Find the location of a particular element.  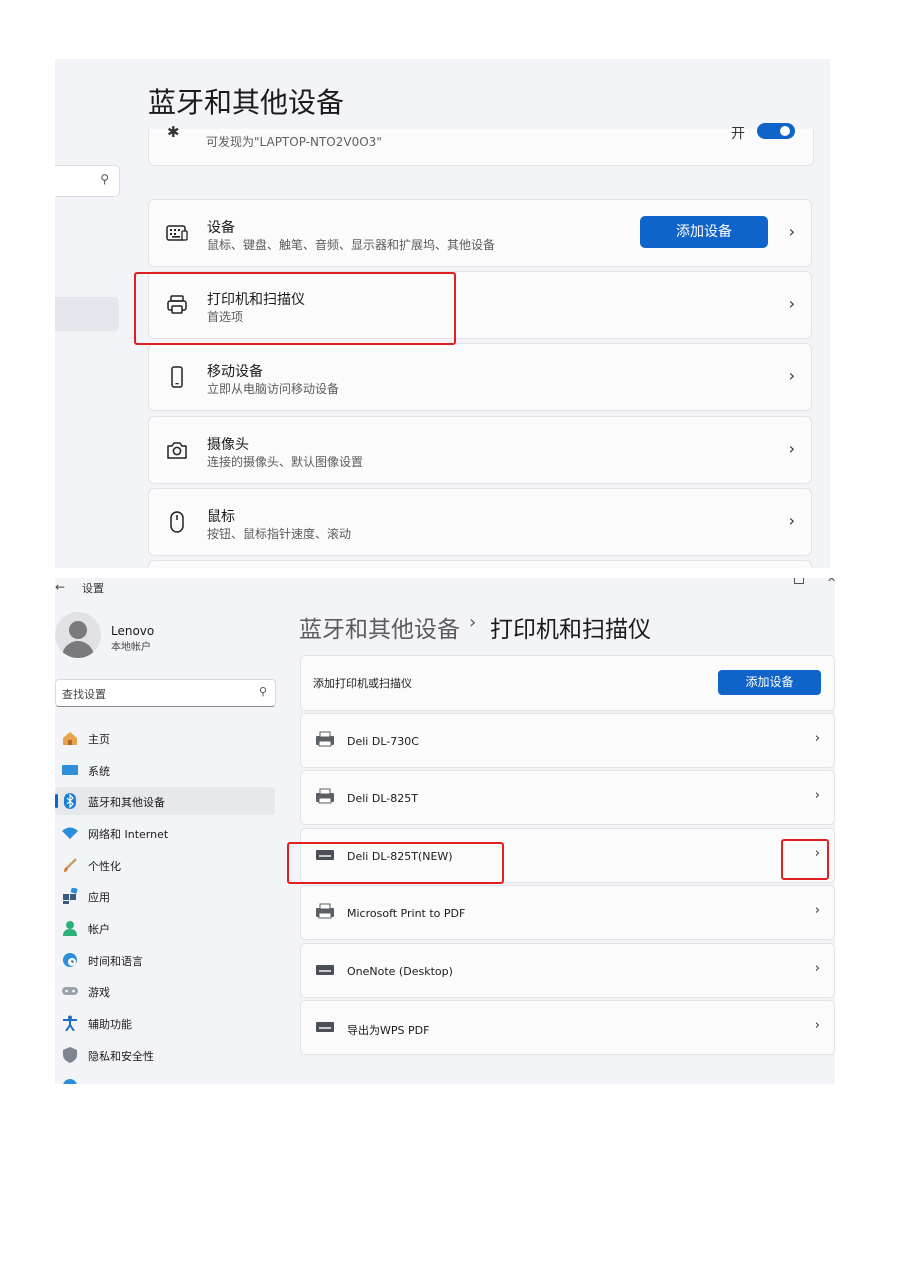

add-printer-label: 添加打印机或扫描仪 is located at coordinates (362, 683).